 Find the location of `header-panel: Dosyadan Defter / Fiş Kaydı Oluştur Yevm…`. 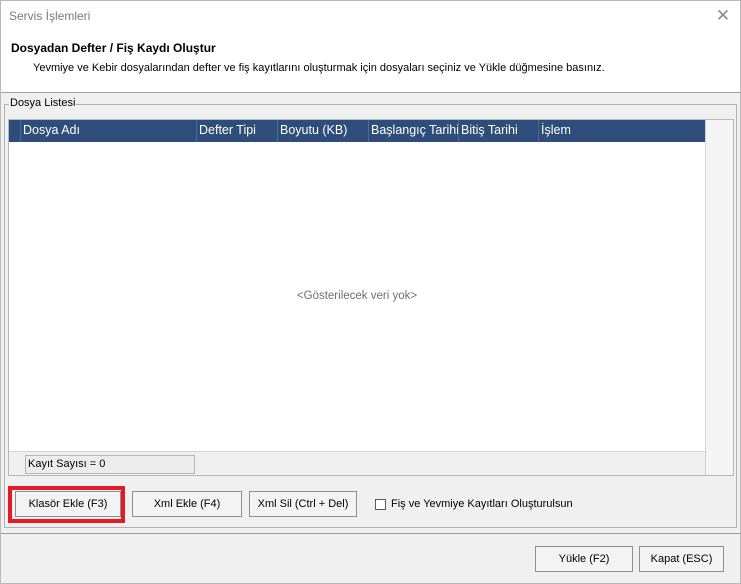

header-panel: Dosyadan Defter / Fiş Kaydı Oluştur Yevm… is located at coordinates (370, 62).